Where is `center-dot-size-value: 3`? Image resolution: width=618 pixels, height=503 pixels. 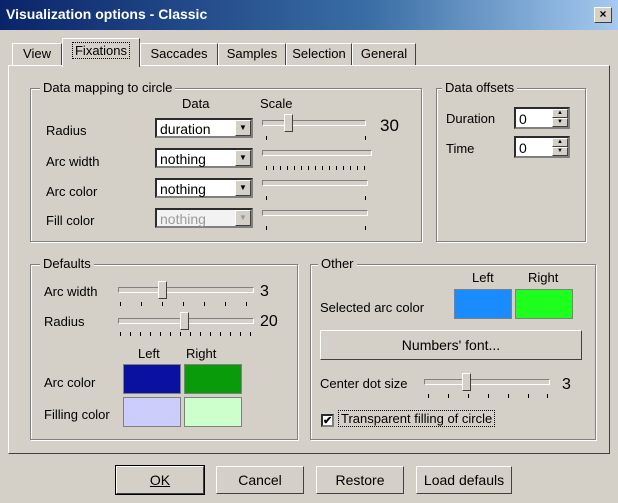 center-dot-size-value: 3 is located at coordinates (566, 384).